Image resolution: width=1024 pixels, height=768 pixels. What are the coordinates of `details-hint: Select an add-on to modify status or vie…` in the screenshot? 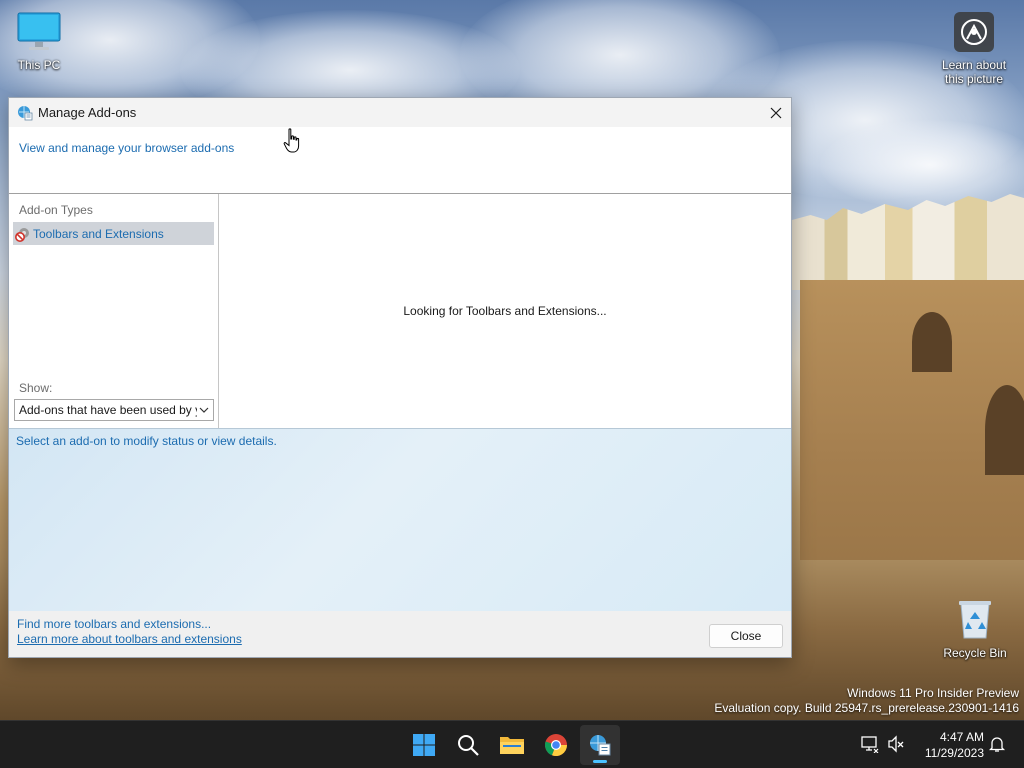 It's located at (146, 441).